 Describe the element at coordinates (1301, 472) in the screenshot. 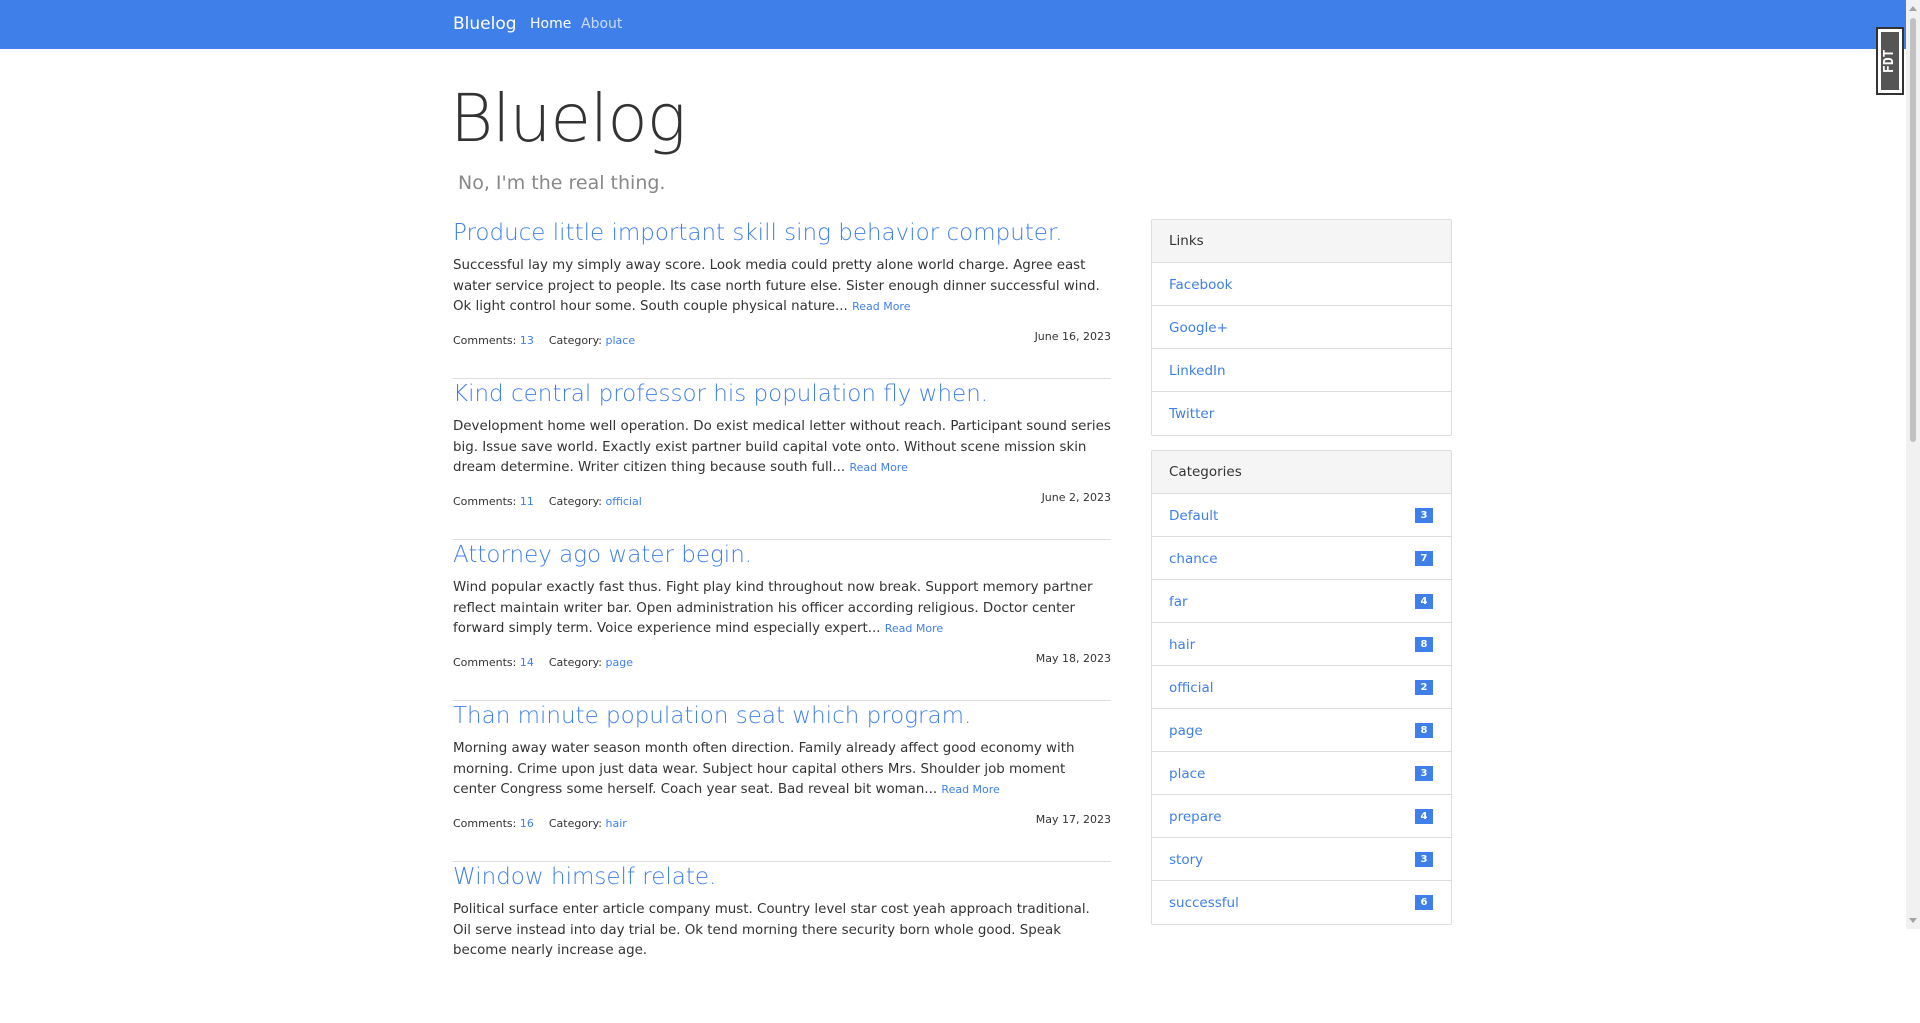

I see `categories-panel-heading: Categories` at that location.